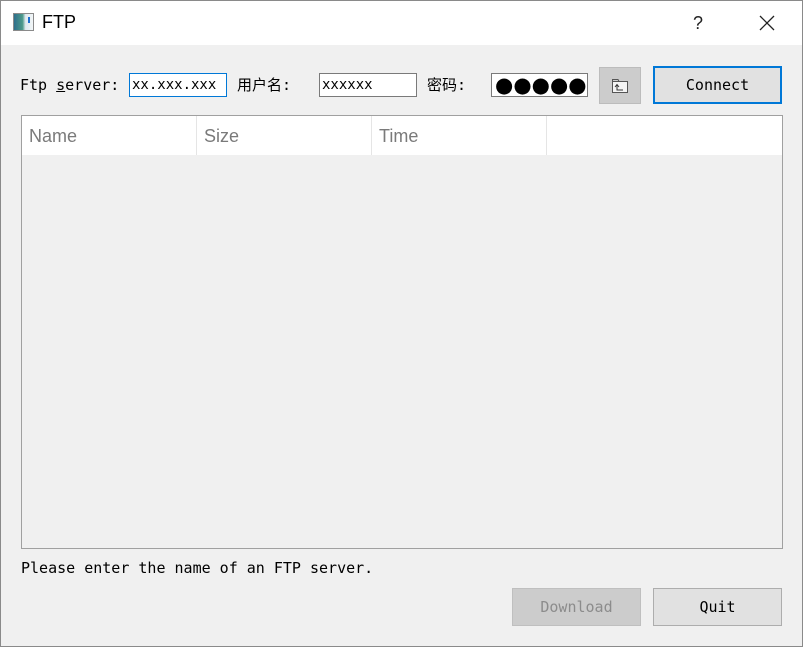  Describe the element at coordinates (178, 85) in the screenshot. I see `server-input: xx.xxx.xxx` at that location.